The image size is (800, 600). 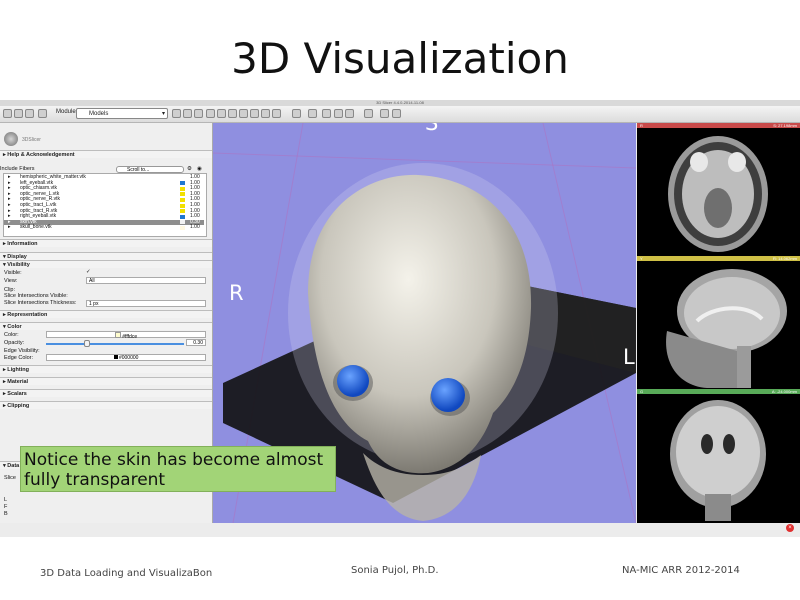 What do you see at coordinates (7, 113) in the screenshot?
I see `load-data-icon` at bounding box center [7, 113].